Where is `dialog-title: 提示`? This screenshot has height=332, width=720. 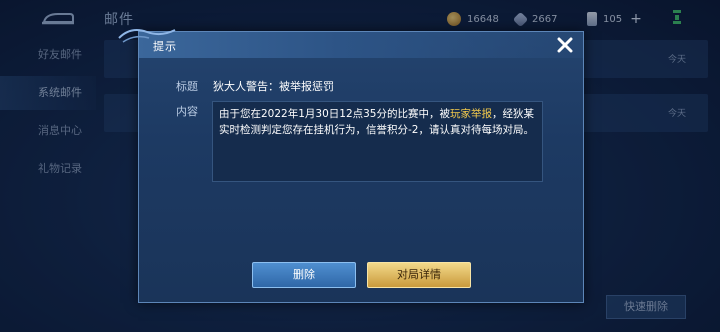
dialog-title: 提示 is located at coordinates (165, 46).